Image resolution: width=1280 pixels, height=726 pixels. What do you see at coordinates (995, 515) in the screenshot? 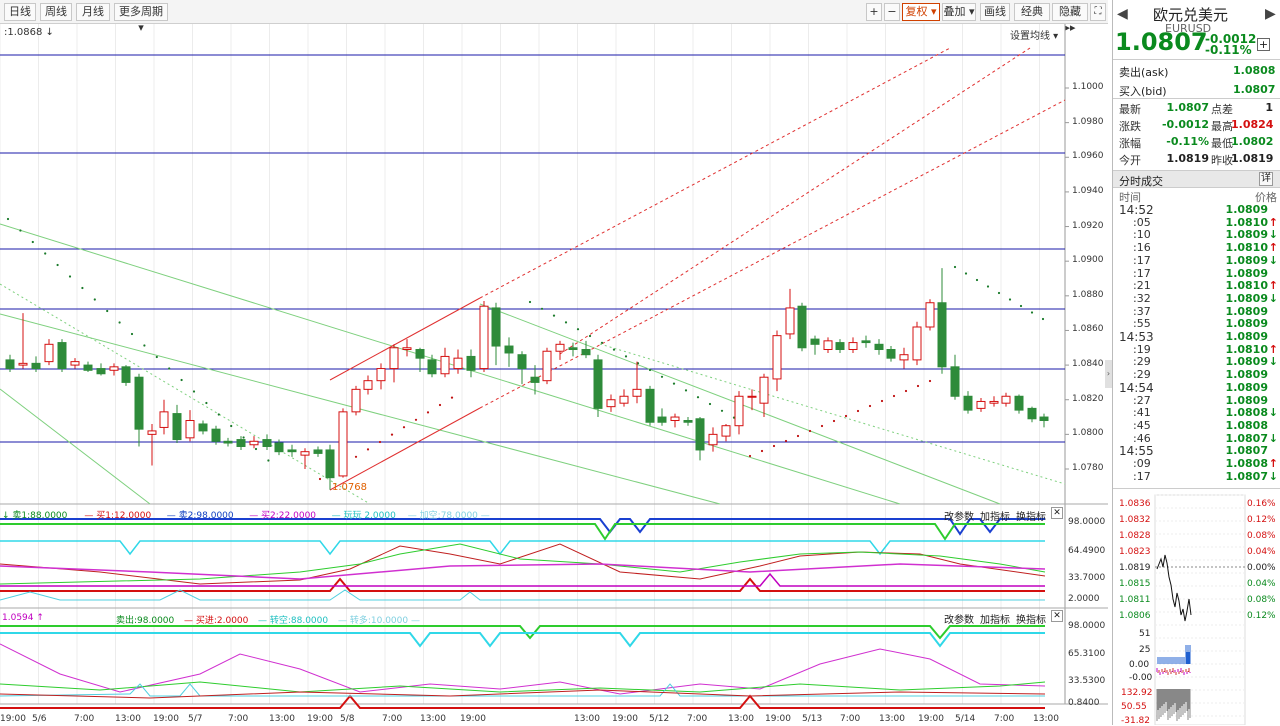
I see `ind1-add-indicator: 加指标` at bounding box center [995, 515].